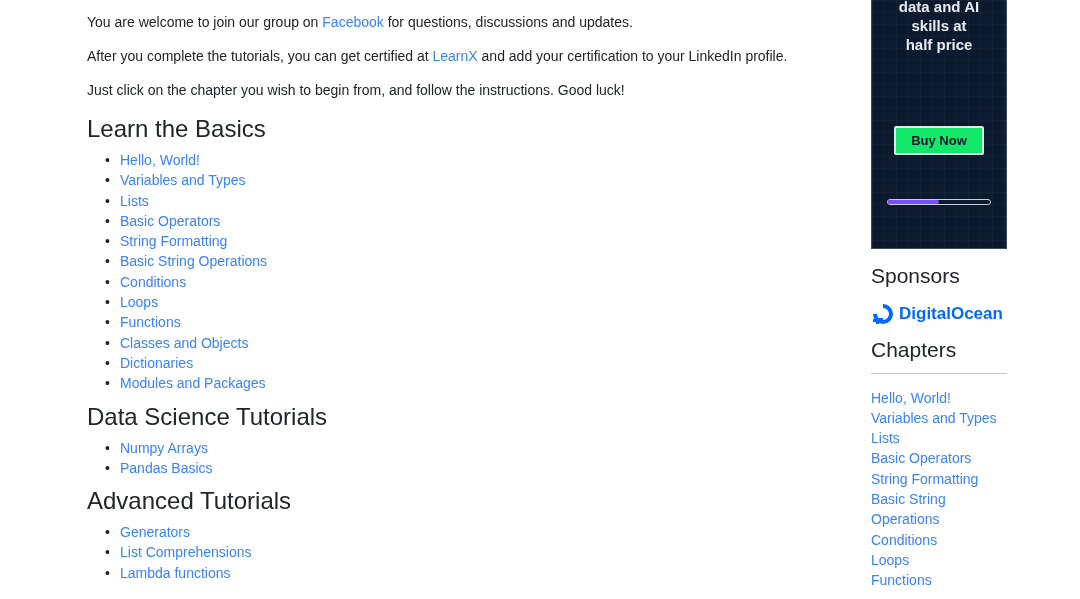 Image resolution: width=1080 pixels, height=599 pixels. Describe the element at coordinates (883, 313) in the screenshot. I see `sponsor-logo-icon` at that location.